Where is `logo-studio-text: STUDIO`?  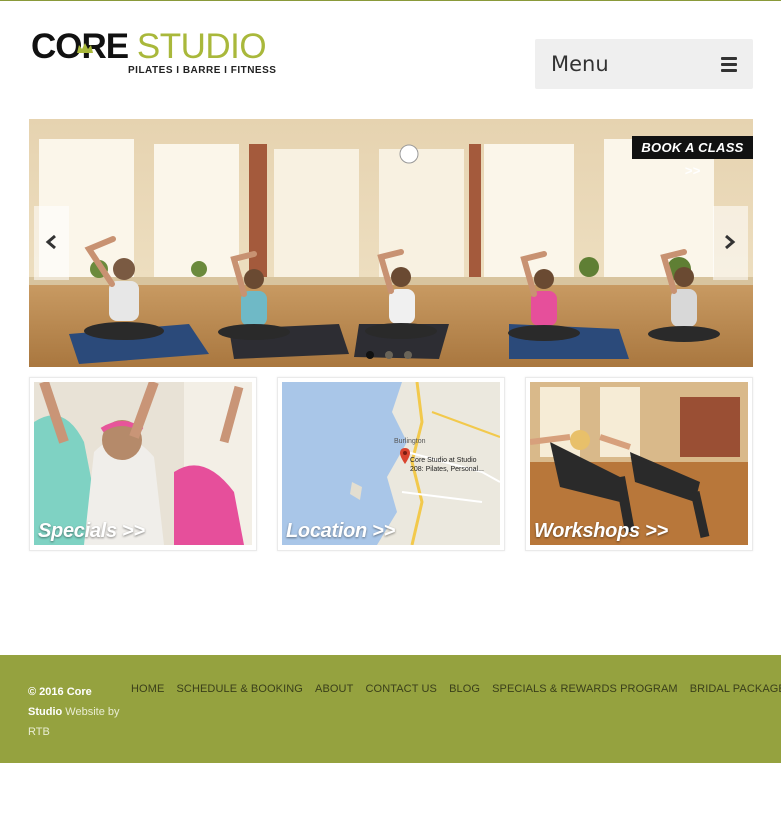 logo-studio-text: STUDIO is located at coordinates (201, 46).